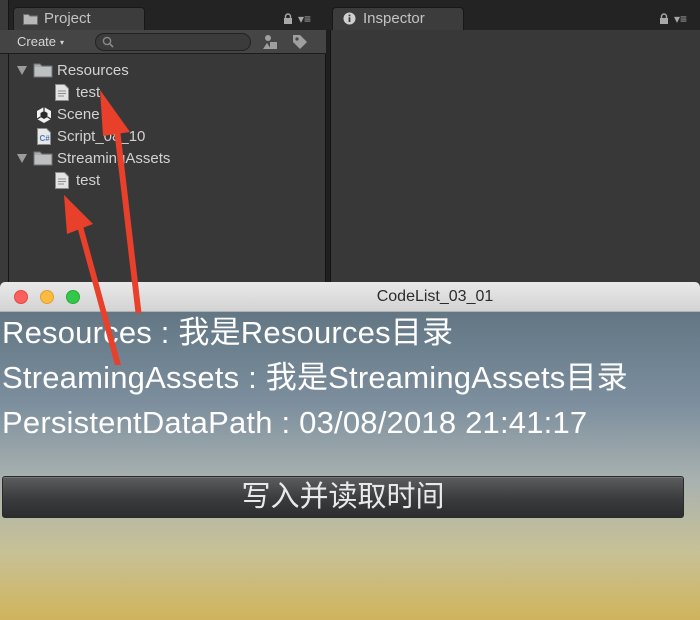 The image size is (700, 620). Describe the element at coordinates (228, 332) in the screenshot. I see `resources-text: Resources : 我是Resources目录` at that location.